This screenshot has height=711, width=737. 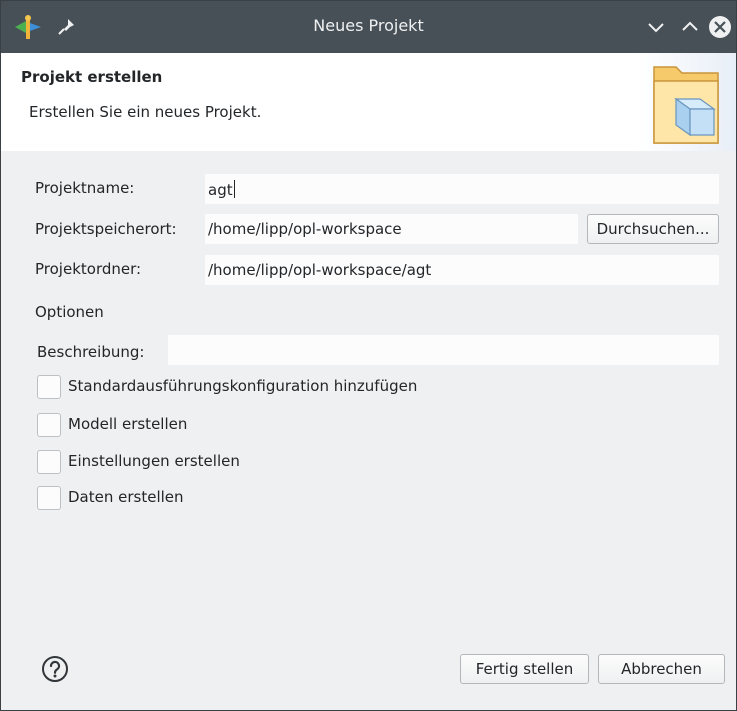 I want to click on project-folder-cube-icon, so click(x=686, y=105).